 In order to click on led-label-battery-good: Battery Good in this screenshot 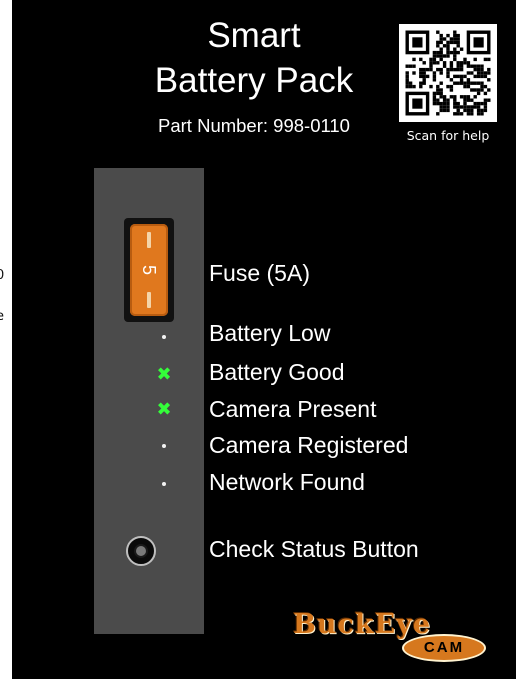, I will do `click(277, 372)`.